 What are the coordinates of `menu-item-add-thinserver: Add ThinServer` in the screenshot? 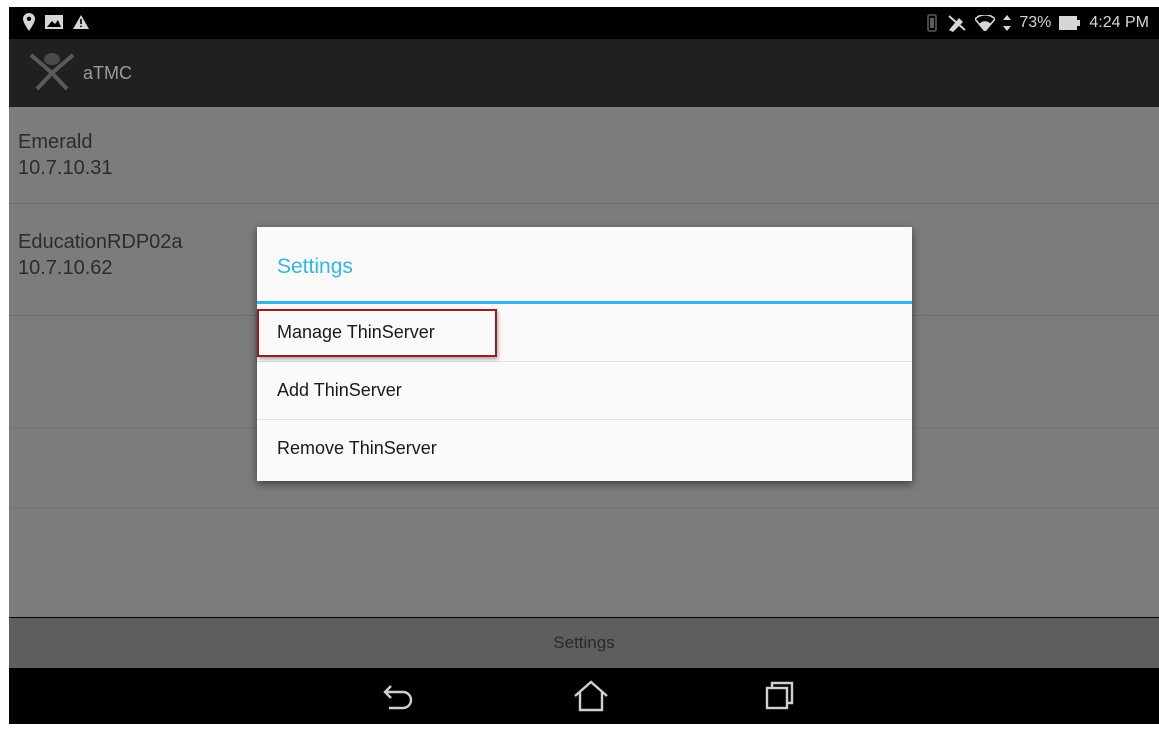 It's located at (584, 391).